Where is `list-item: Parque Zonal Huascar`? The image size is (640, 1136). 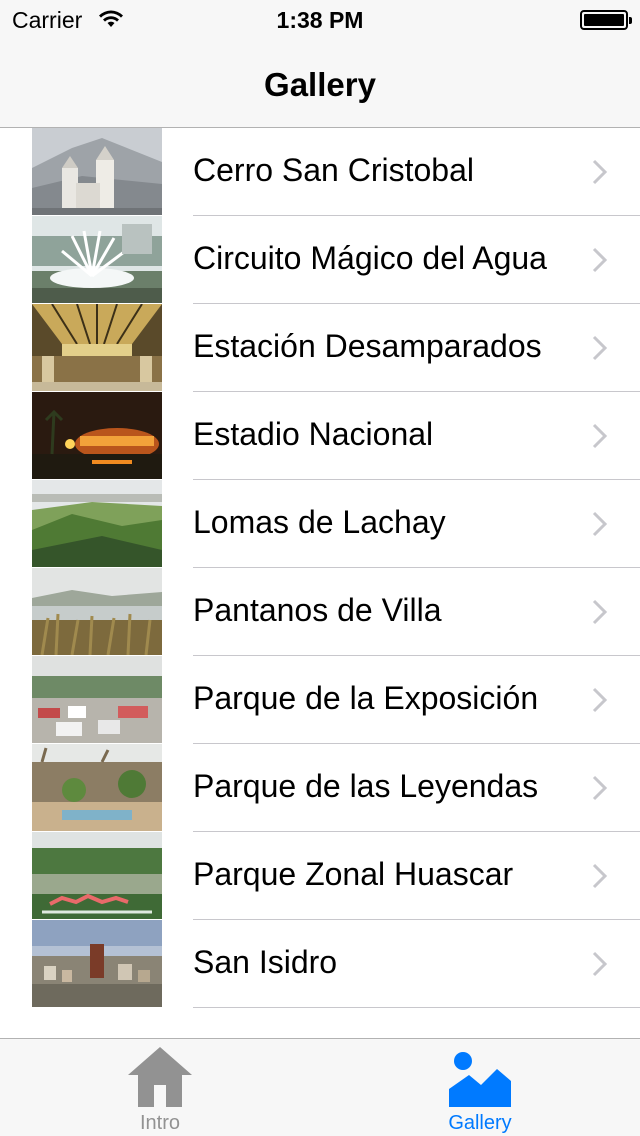
list-item: Parque Zonal Huascar is located at coordinates (320, 876).